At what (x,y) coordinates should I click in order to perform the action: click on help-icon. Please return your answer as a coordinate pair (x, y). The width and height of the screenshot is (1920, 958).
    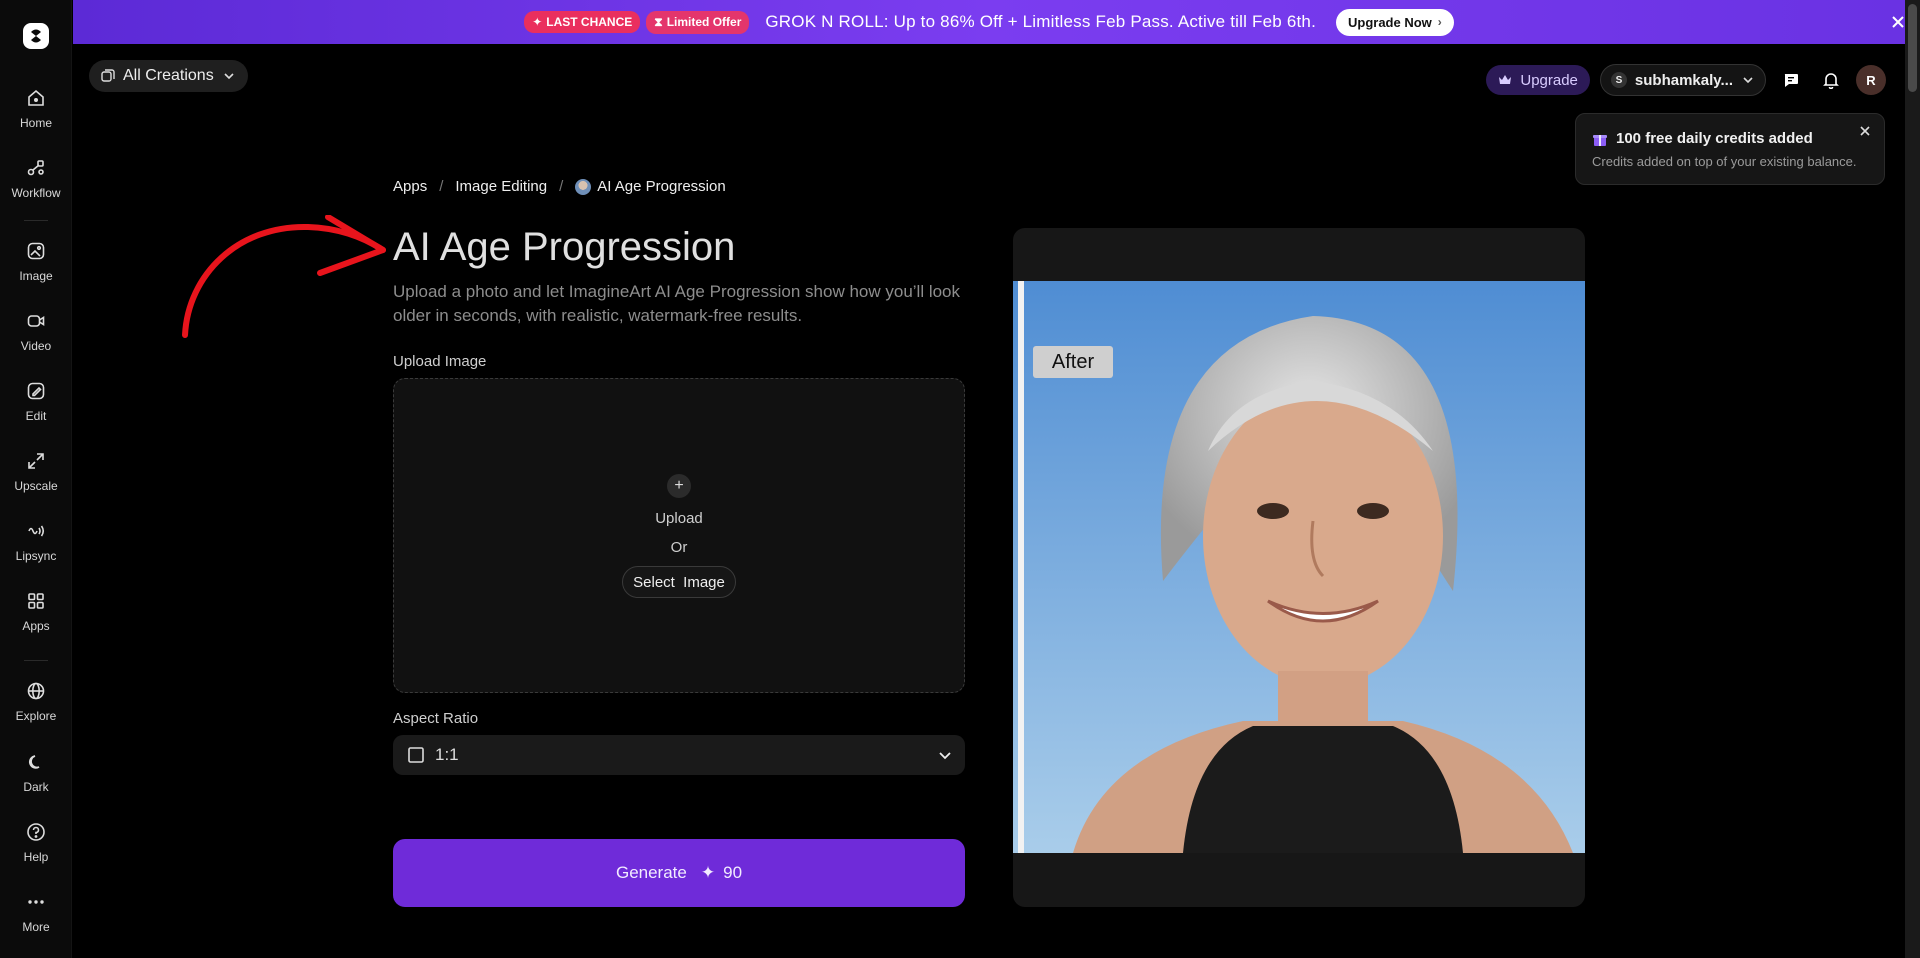
    Looking at the image, I should click on (36, 832).